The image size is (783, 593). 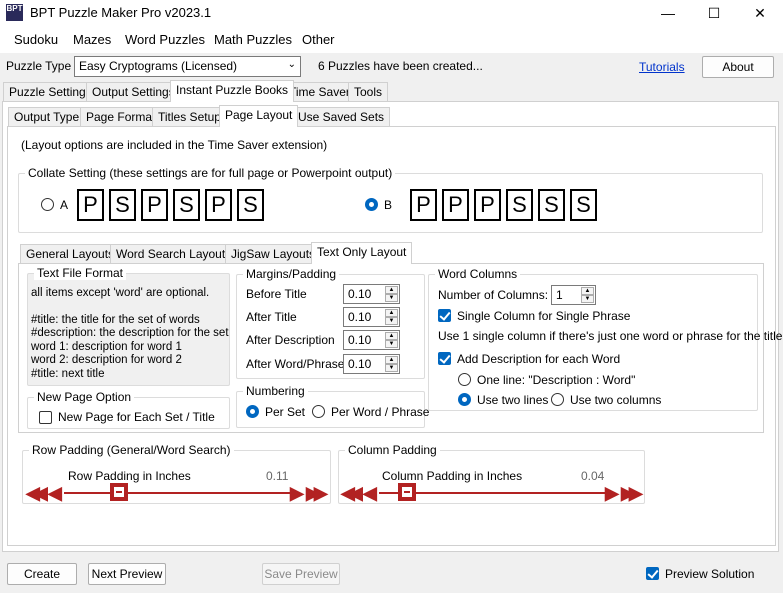 I want to click on tab-page-format: Page Format, so click(x=121, y=117).